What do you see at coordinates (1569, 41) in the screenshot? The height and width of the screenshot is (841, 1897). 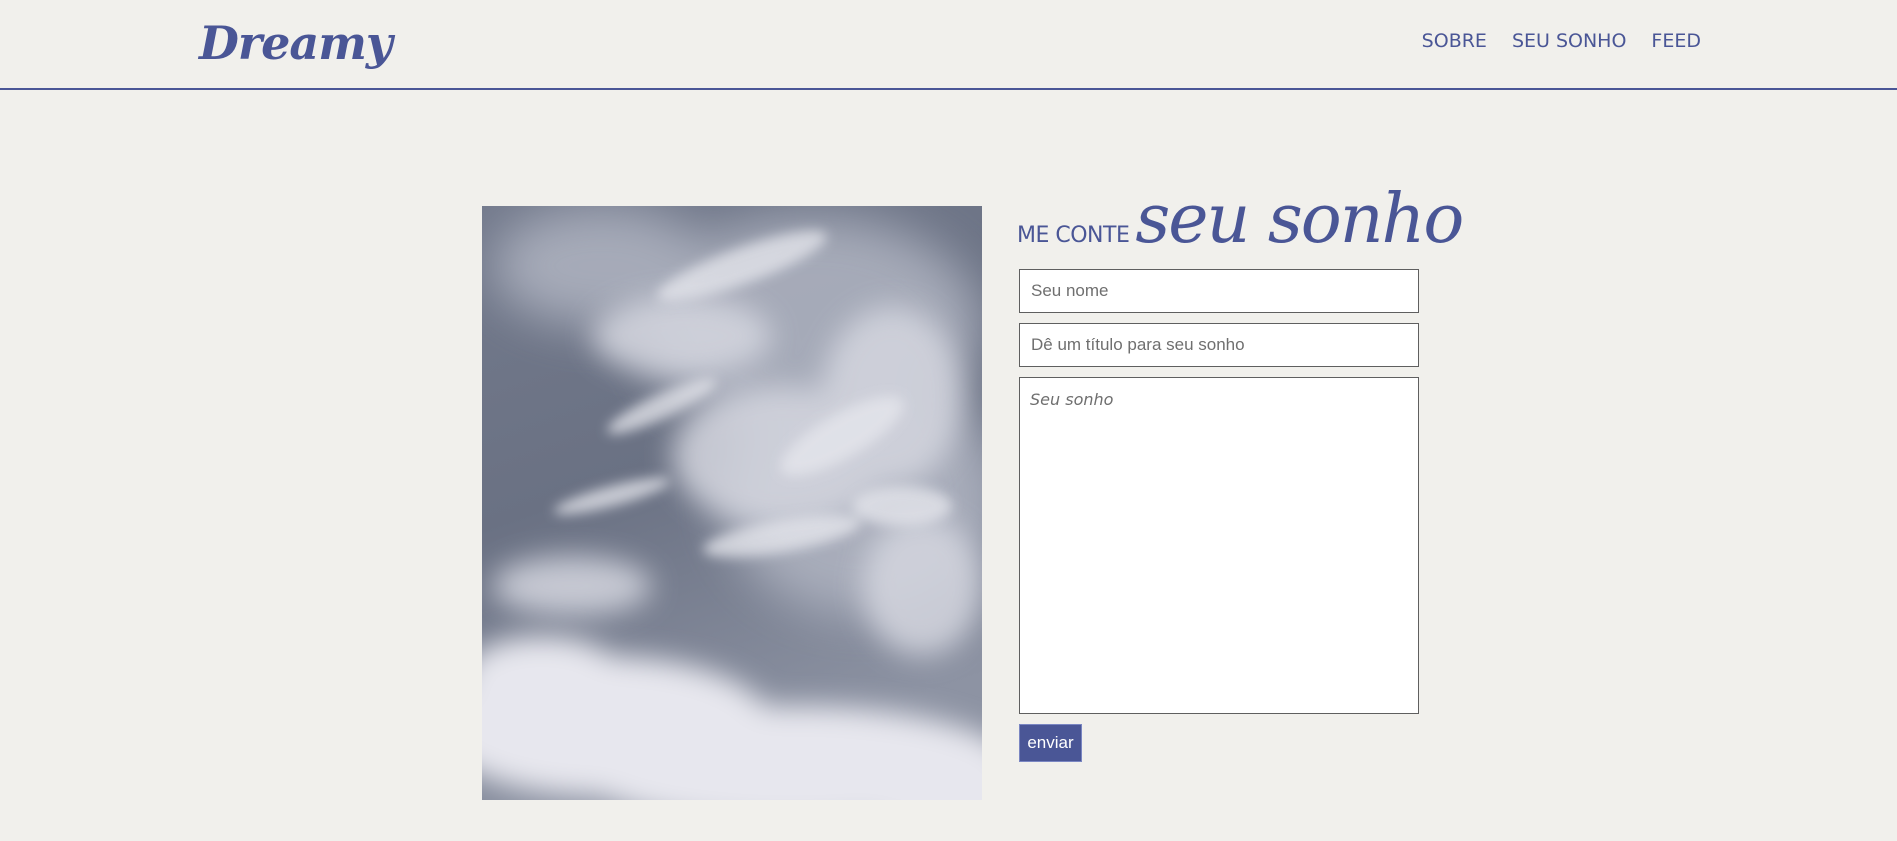 I see `nav-link-seu-sonho: SEU SONHO` at bounding box center [1569, 41].